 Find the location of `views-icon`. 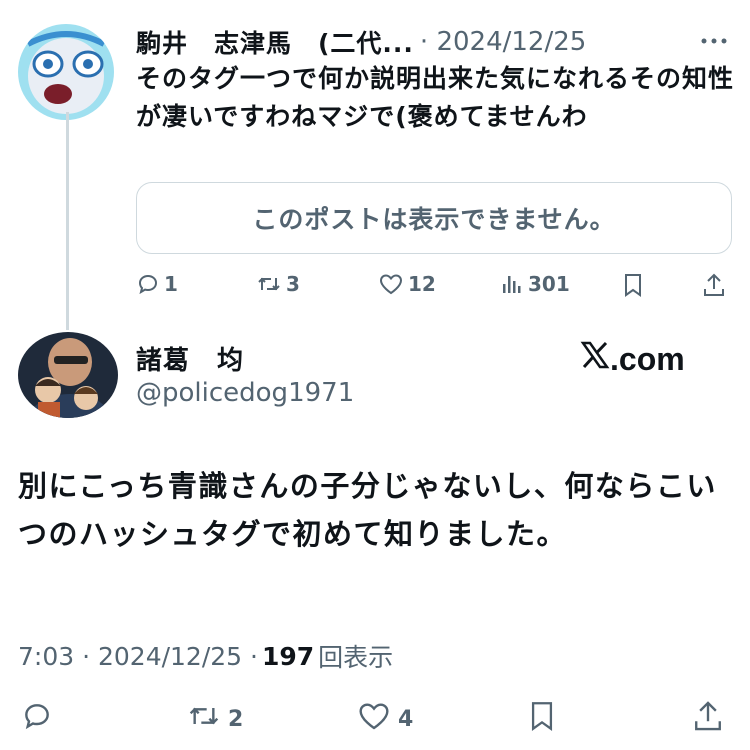

views-icon is located at coordinates (512, 284).